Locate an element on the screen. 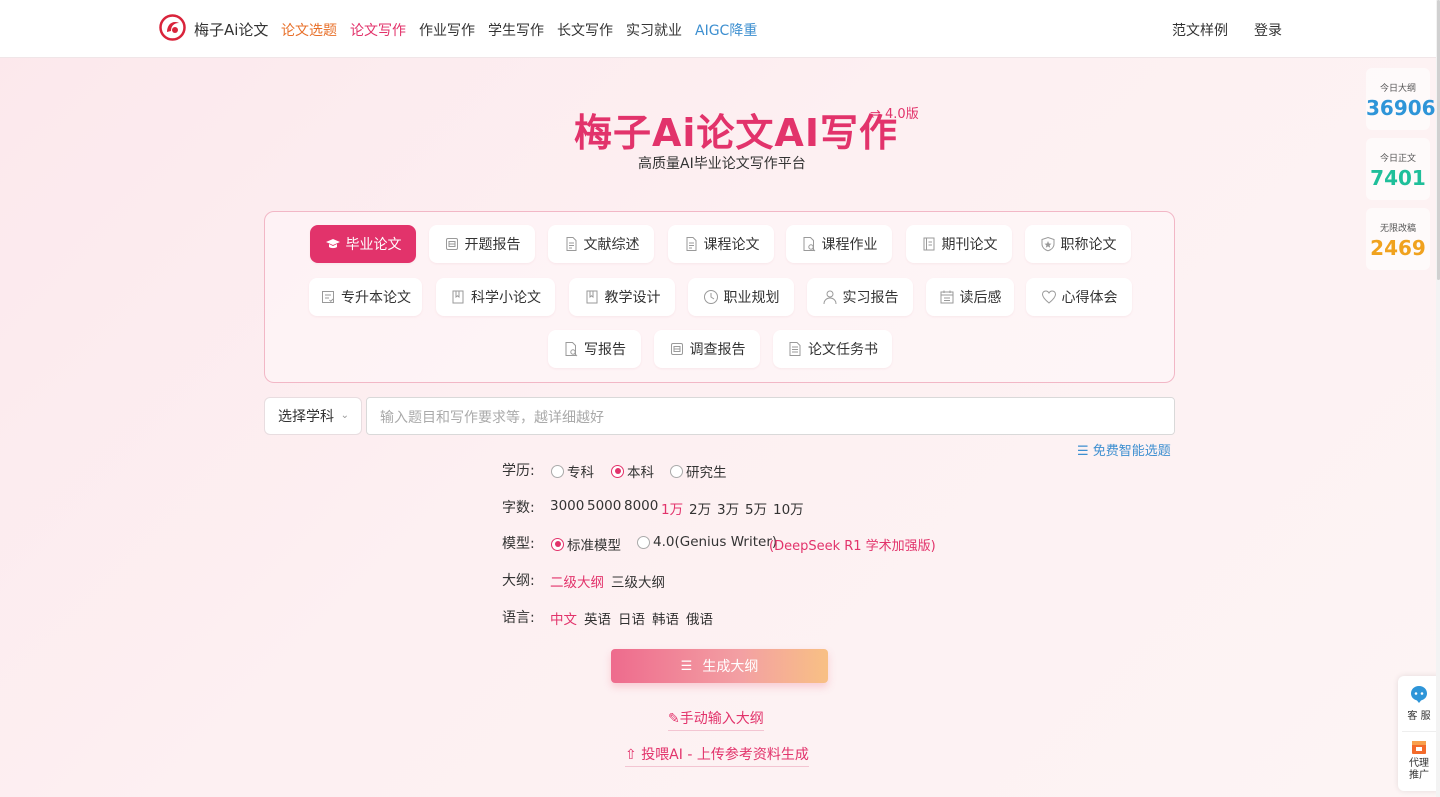 The height and width of the screenshot is (797, 1440). nav-link: AIGC降重 is located at coordinates (726, 30).